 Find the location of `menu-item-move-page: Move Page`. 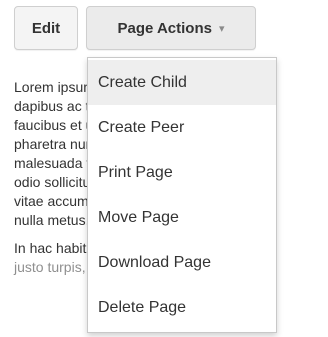

menu-item-move-page: Move Page is located at coordinates (182, 217).